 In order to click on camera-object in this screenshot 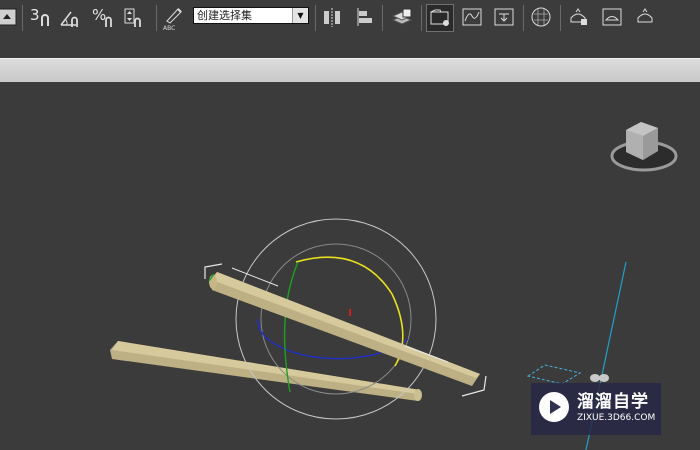, I will do `click(554, 374)`.